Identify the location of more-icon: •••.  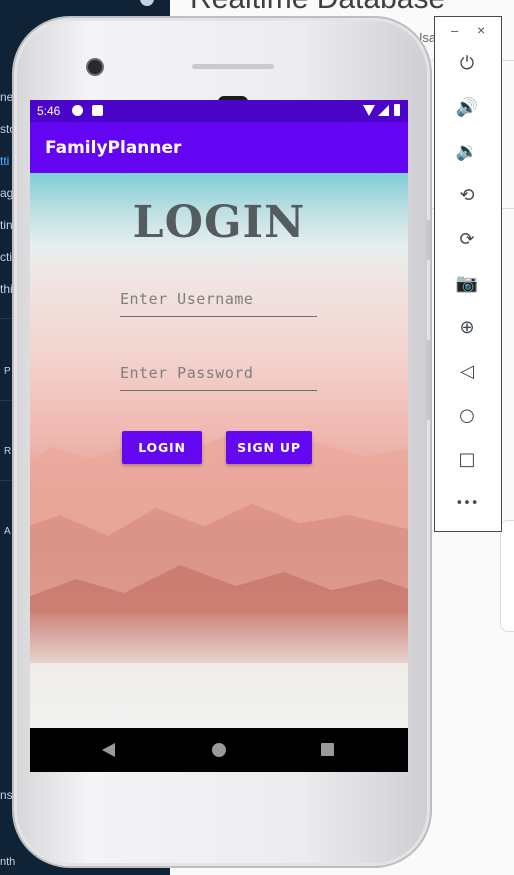
(467, 503).